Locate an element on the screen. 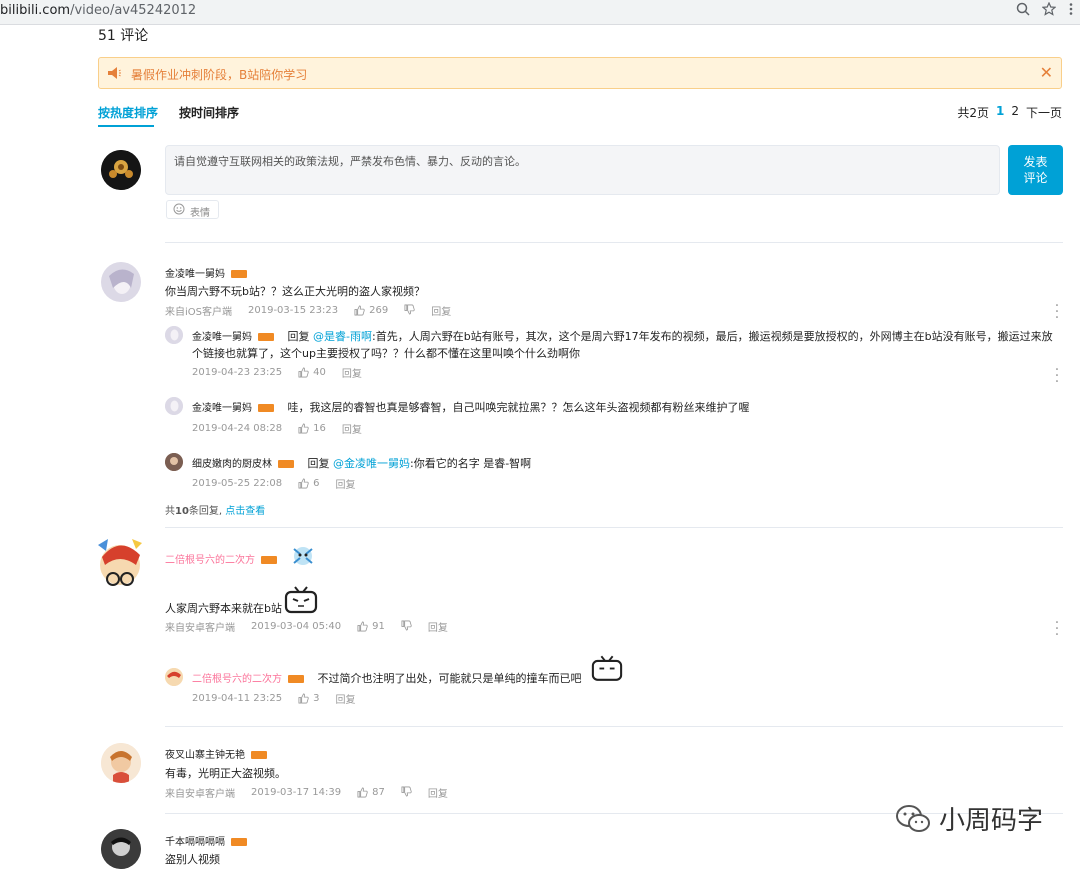 Image resolution: width=1080 pixels, height=869 pixels. comment-time: 2019-03-17 14:39 is located at coordinates (296, 792).